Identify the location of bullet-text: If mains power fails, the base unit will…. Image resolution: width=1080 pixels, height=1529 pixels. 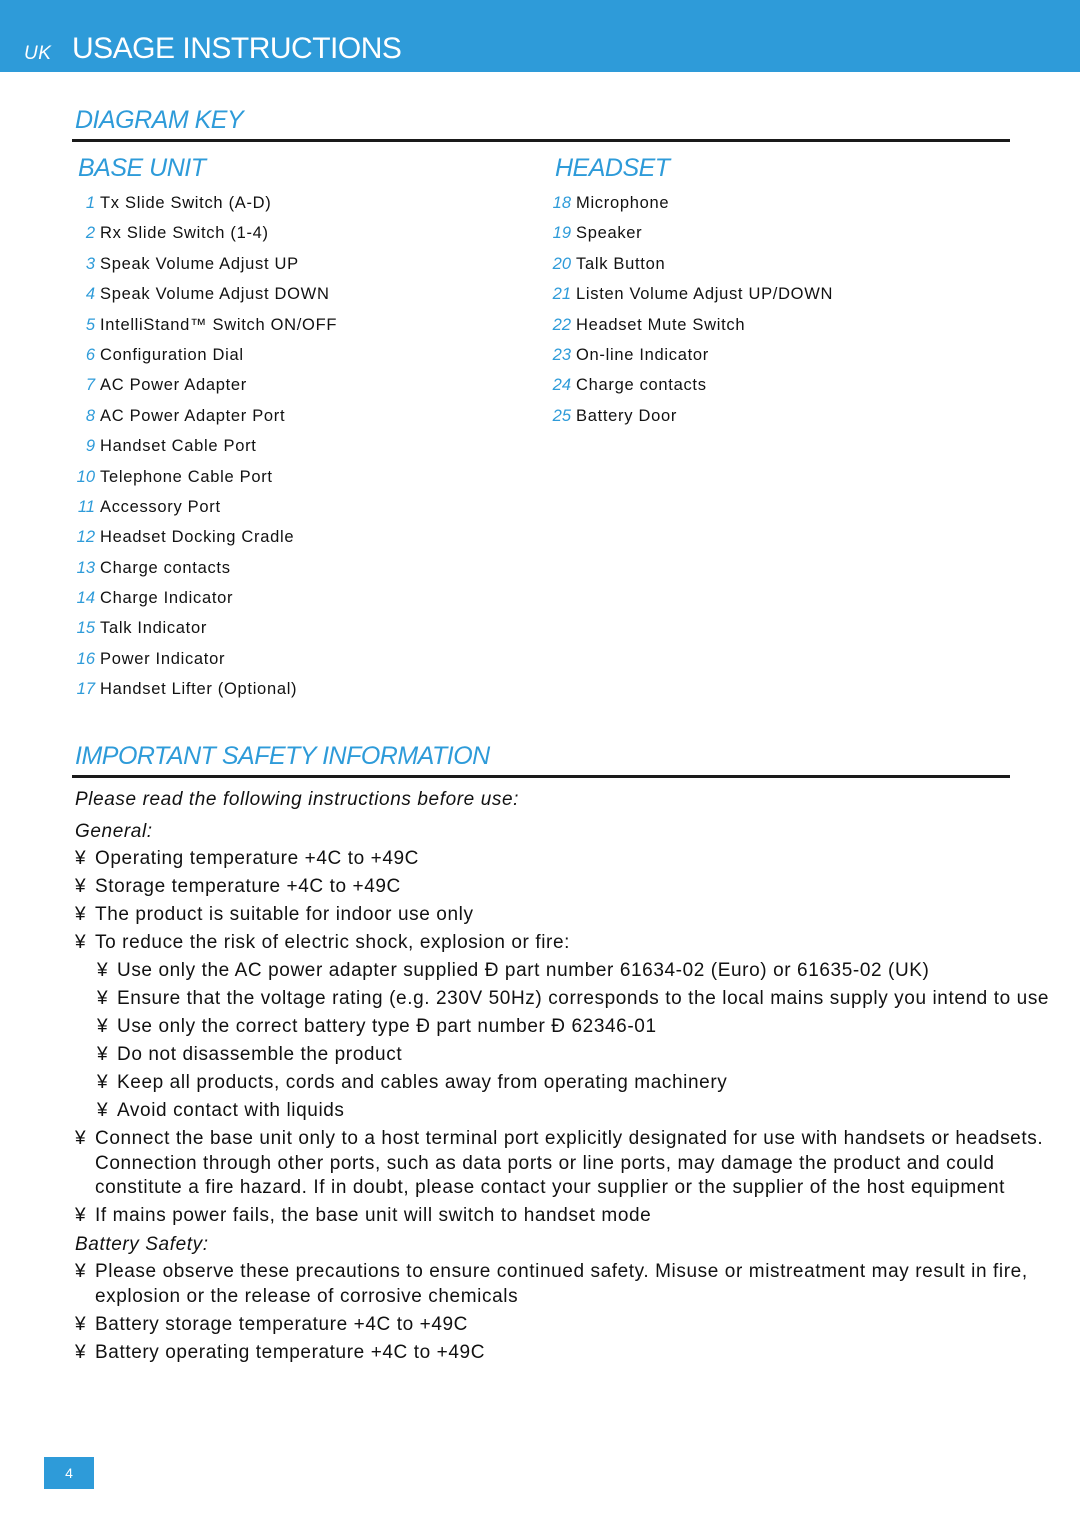
(373, 1215).